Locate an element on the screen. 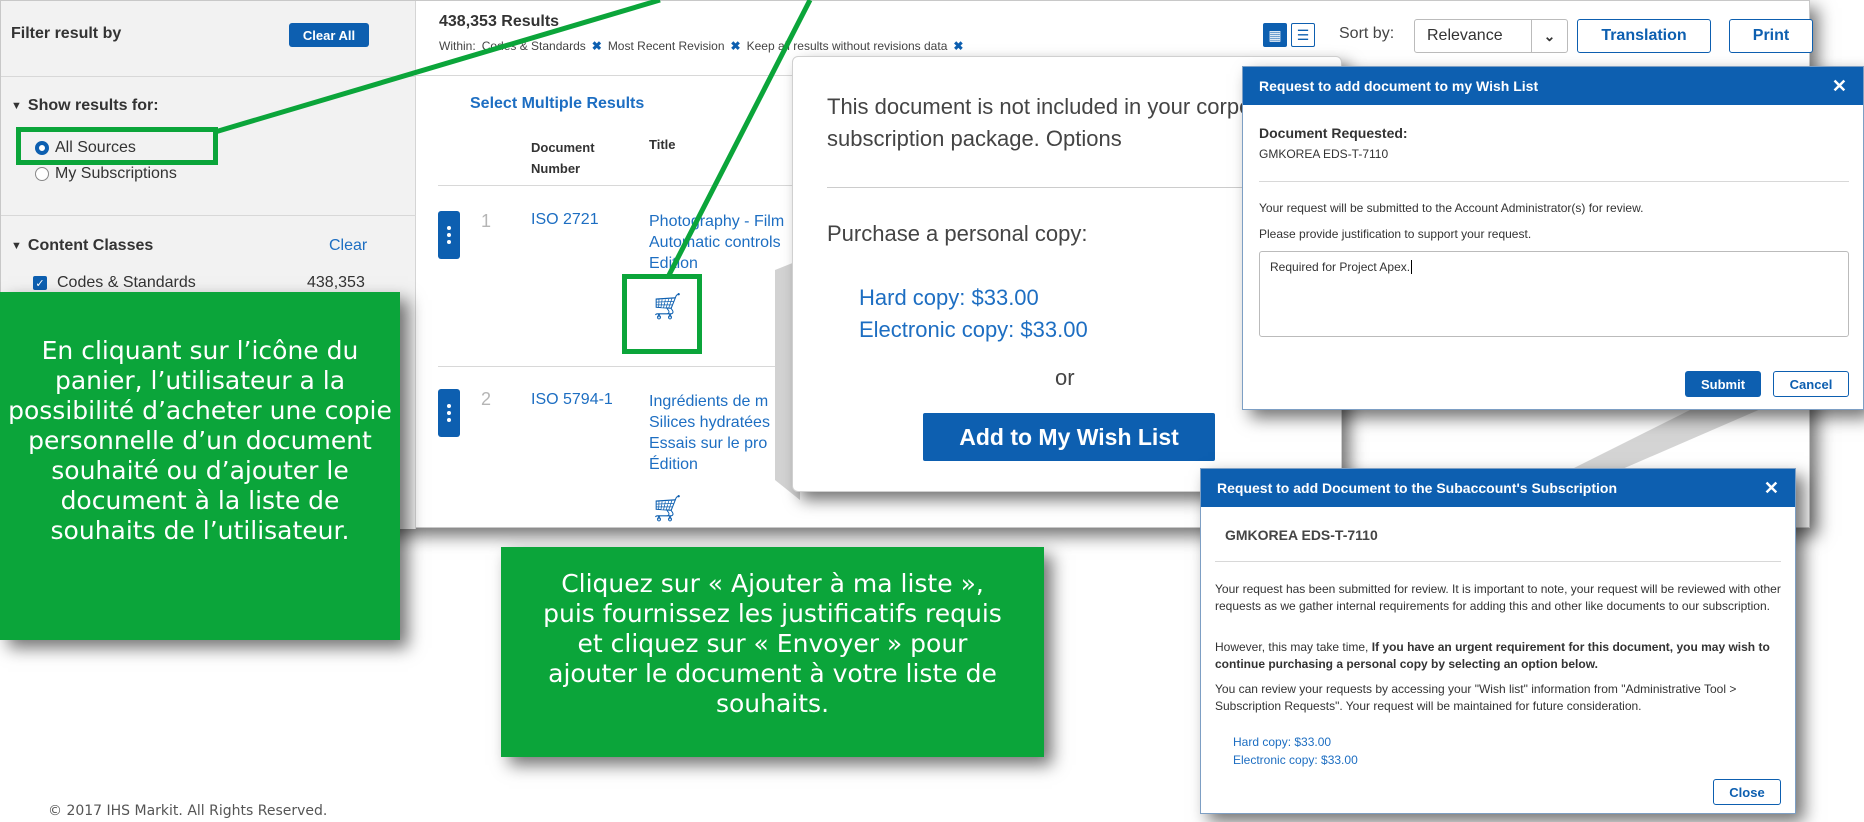 Image resolution: width=1864 pixels, height=822 pixels. funnel-shape is located at coordinates (1670, 437).